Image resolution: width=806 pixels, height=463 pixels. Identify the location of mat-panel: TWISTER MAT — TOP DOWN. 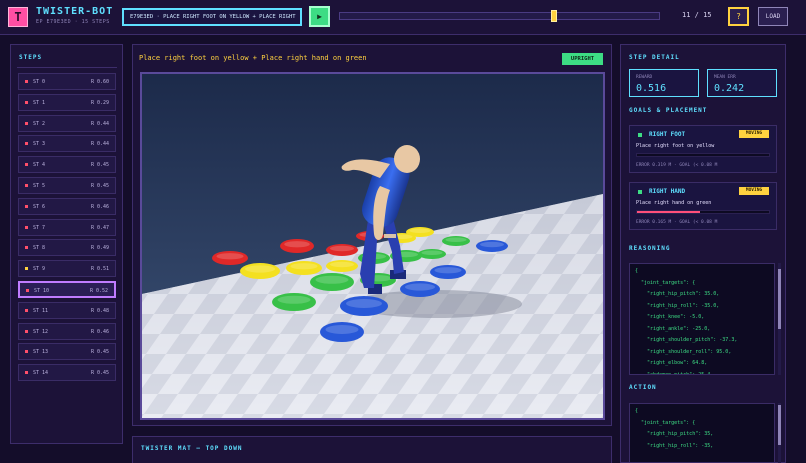
(372, 449).